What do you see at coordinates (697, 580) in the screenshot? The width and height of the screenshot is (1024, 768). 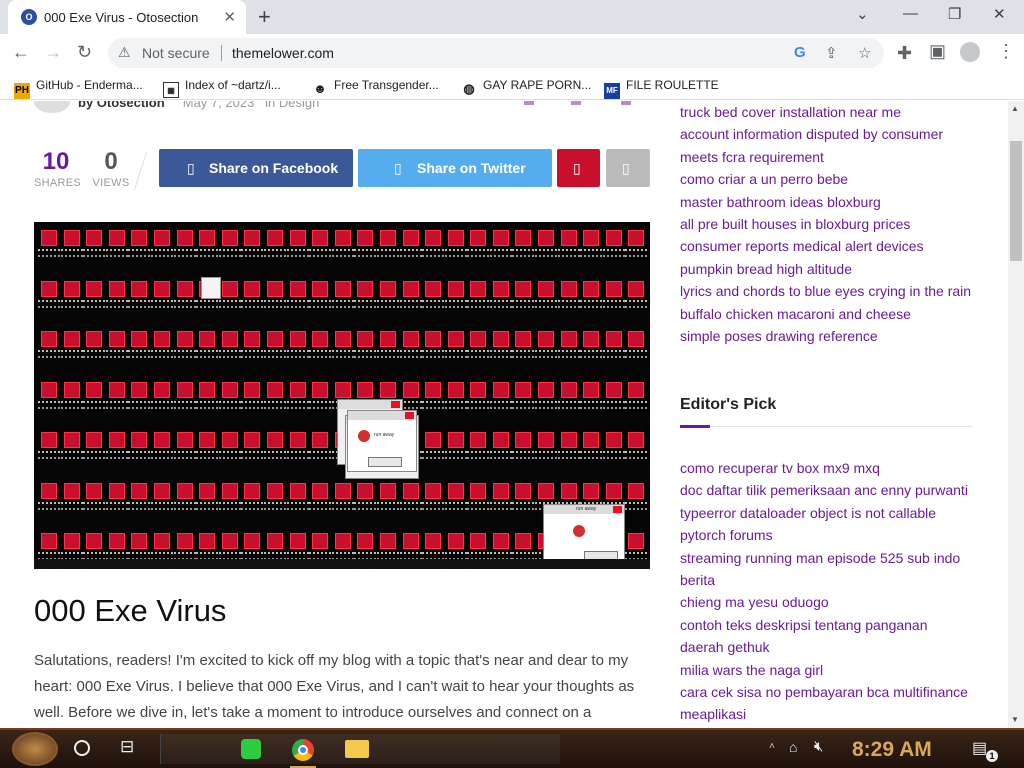 I see `sidebar-link: berita` at bounding box center [697, 580].